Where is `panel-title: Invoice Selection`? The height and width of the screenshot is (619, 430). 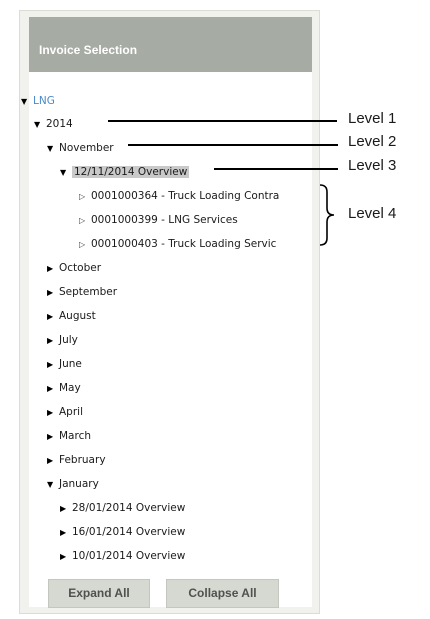 panel-title: Invoice Selection is located at coordinates (170, 44).